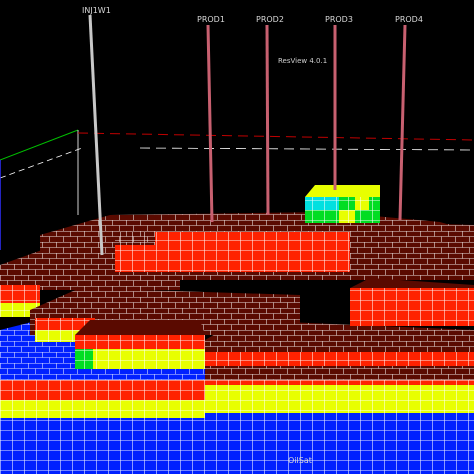 The image size is (474, 474). What do you see at coordinates (339, 102) in the screenshot?
I see `well-prod3: PROD3` at bounding box center [339, 102].